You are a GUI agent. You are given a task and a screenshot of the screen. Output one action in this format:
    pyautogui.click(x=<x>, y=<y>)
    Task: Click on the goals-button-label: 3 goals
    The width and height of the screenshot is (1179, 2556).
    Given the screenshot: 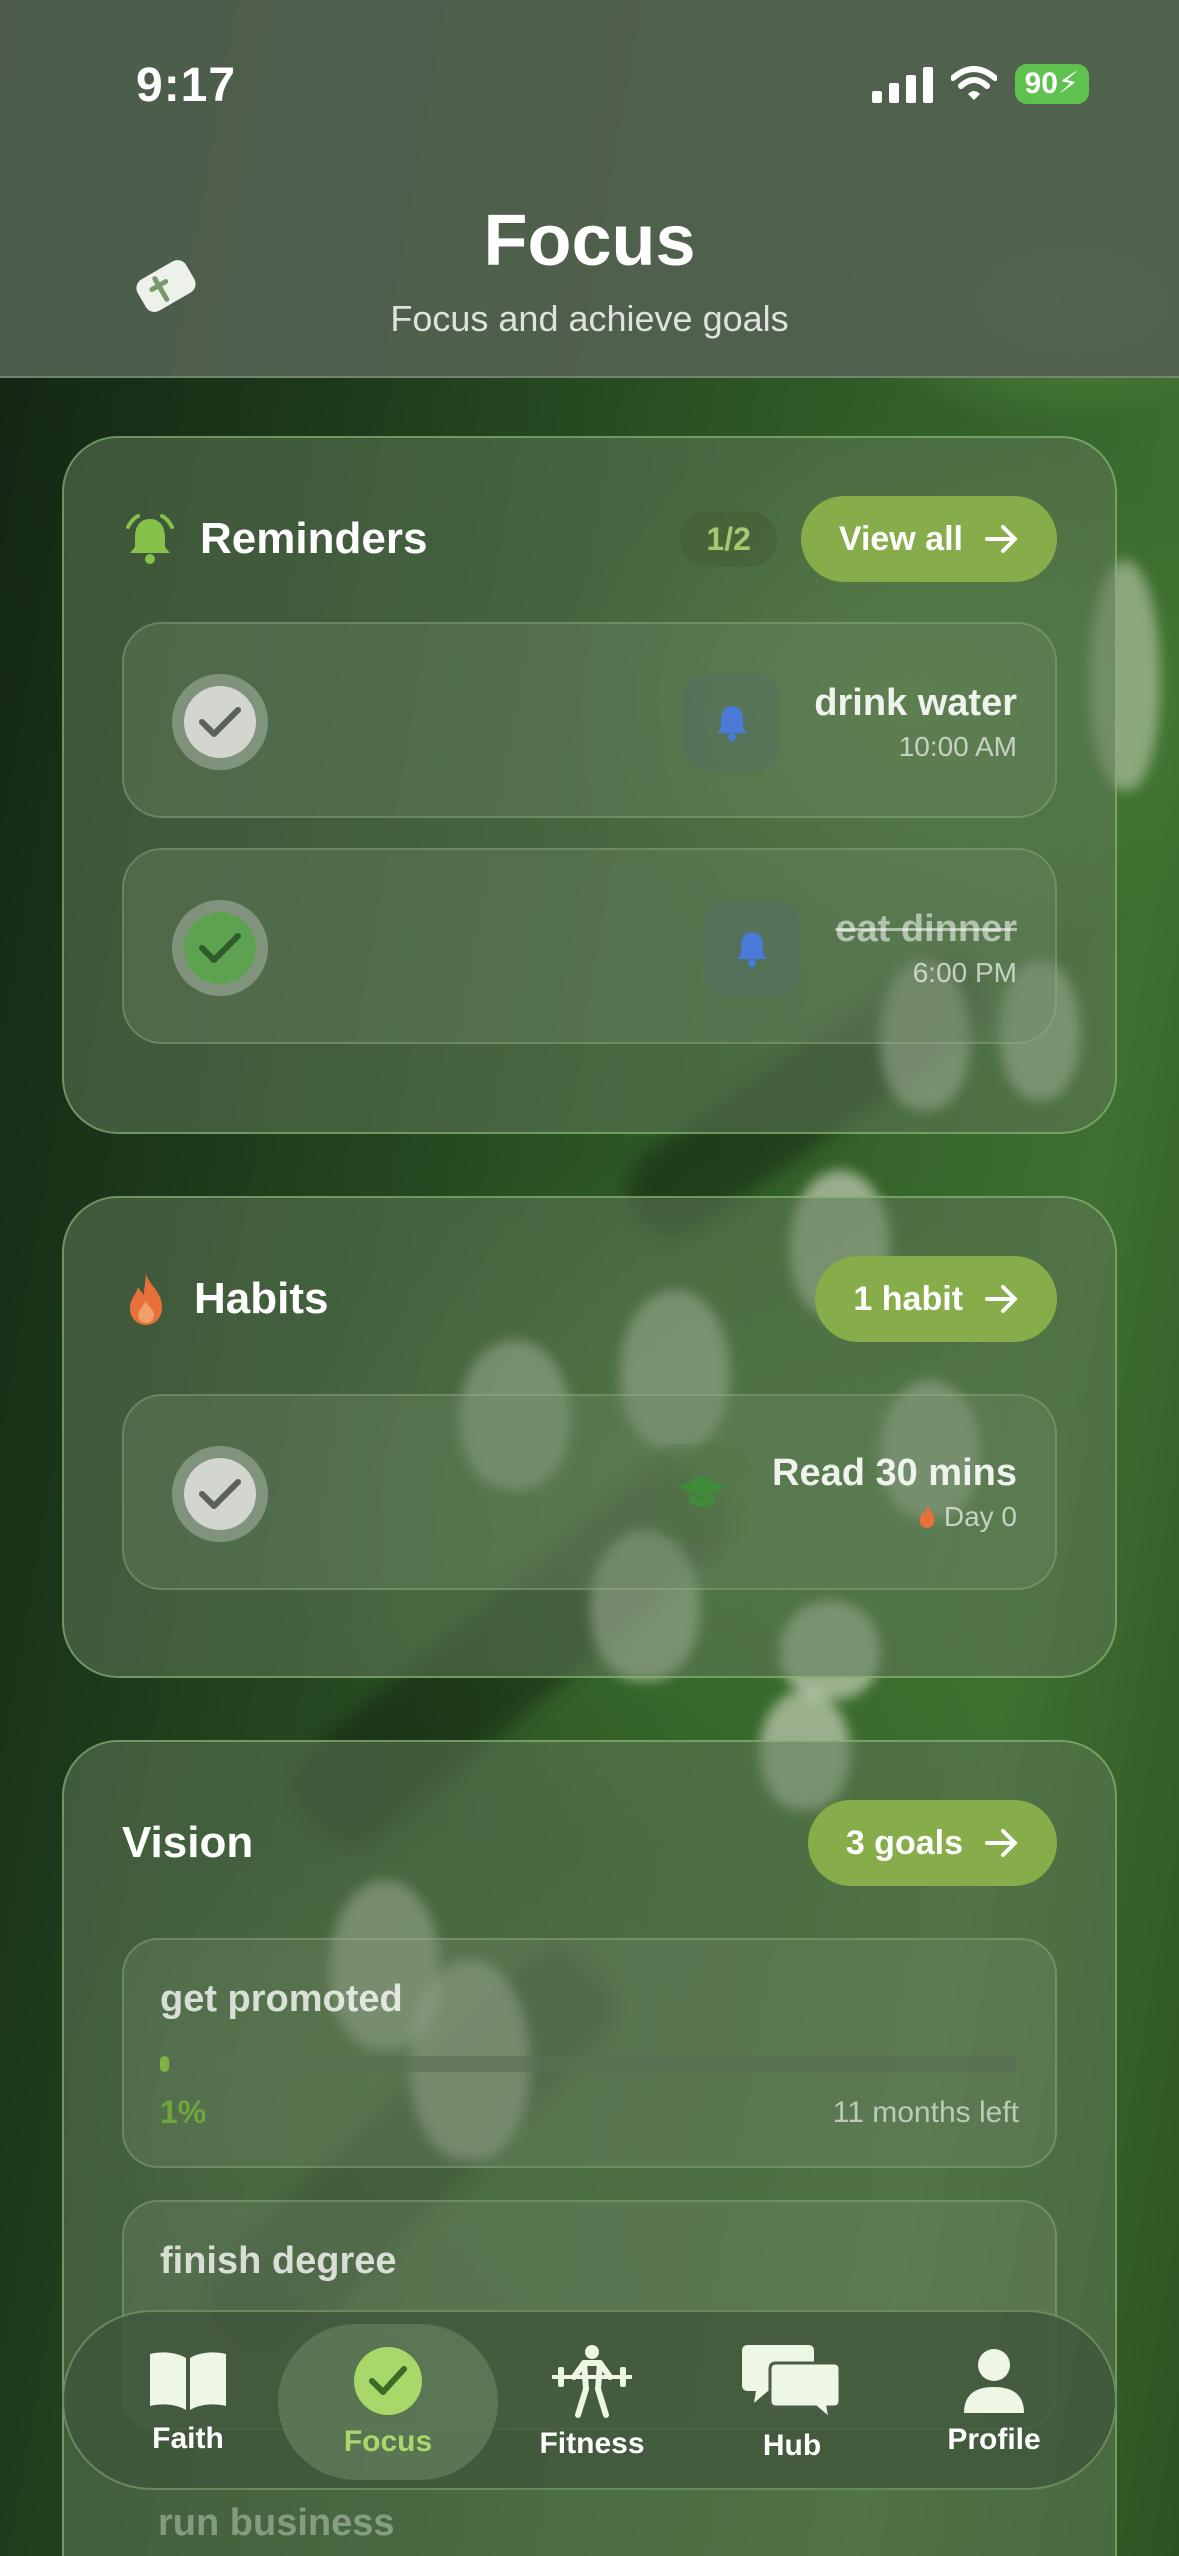 What is the action you would take?
    pyautogui.click(x=904, y=1842)
    